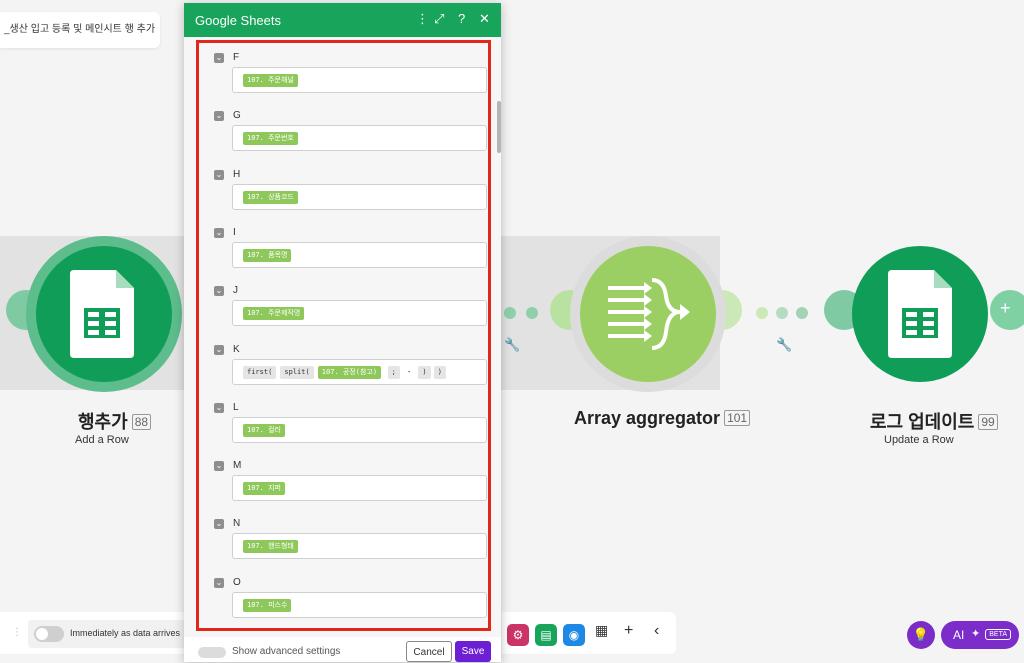  What do you see at coordinates (574, 635) in the screenshot?
I see `http-tool-icon: ◉` at bounding box center [574, 635].